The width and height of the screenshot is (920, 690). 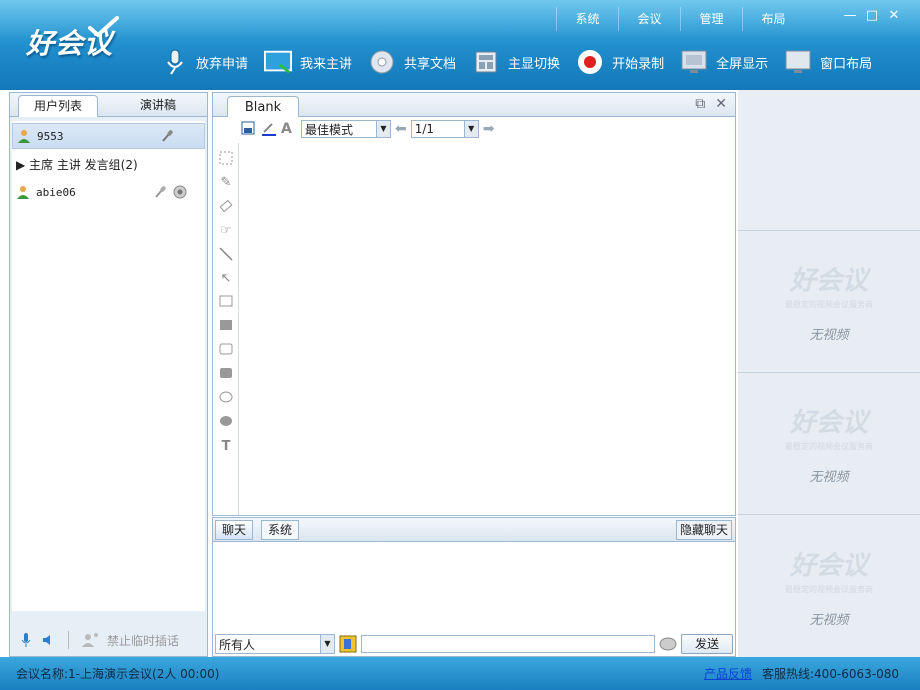 I want to click on window-layout-icon, so click(x=798, y=62).